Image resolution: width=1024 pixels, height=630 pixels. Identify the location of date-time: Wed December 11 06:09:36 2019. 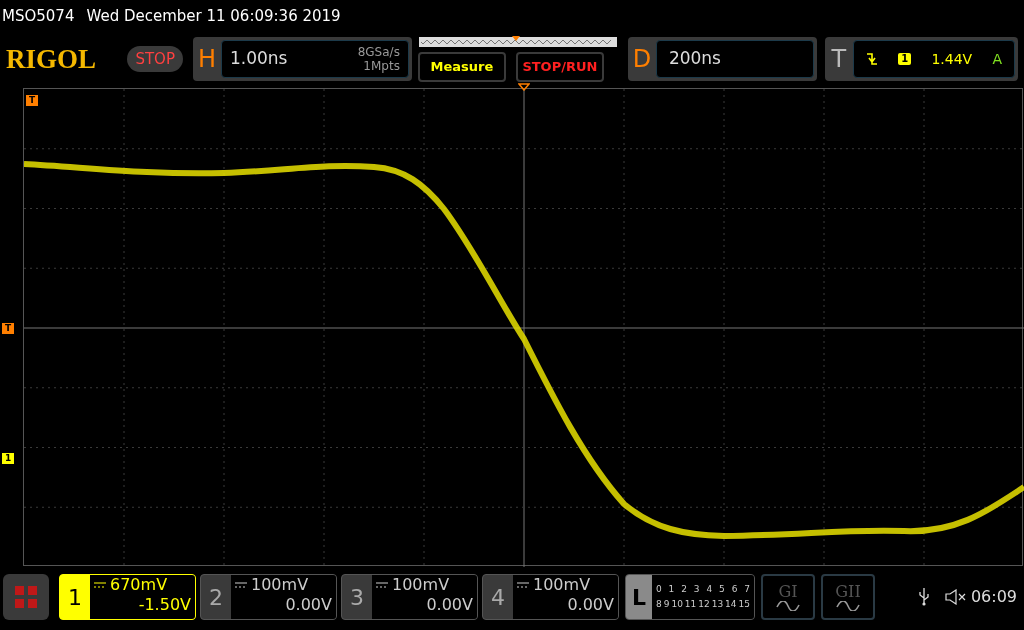
(213, 17).